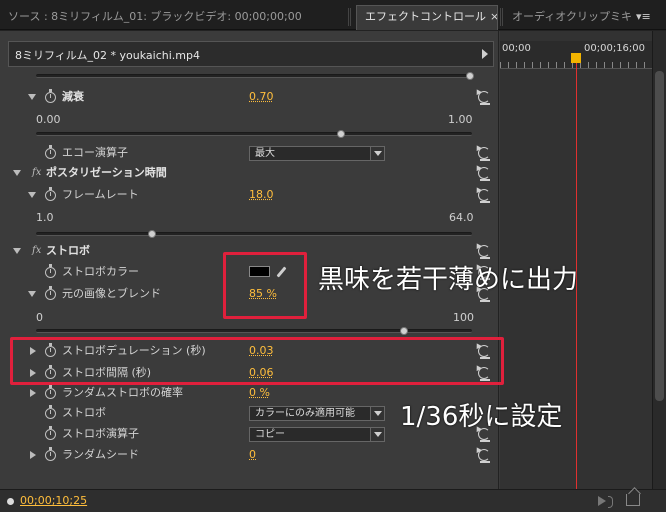  Describe the element at coordinates (73, 96) in the screenshot. I see `prop-label: 減衰` at that location.